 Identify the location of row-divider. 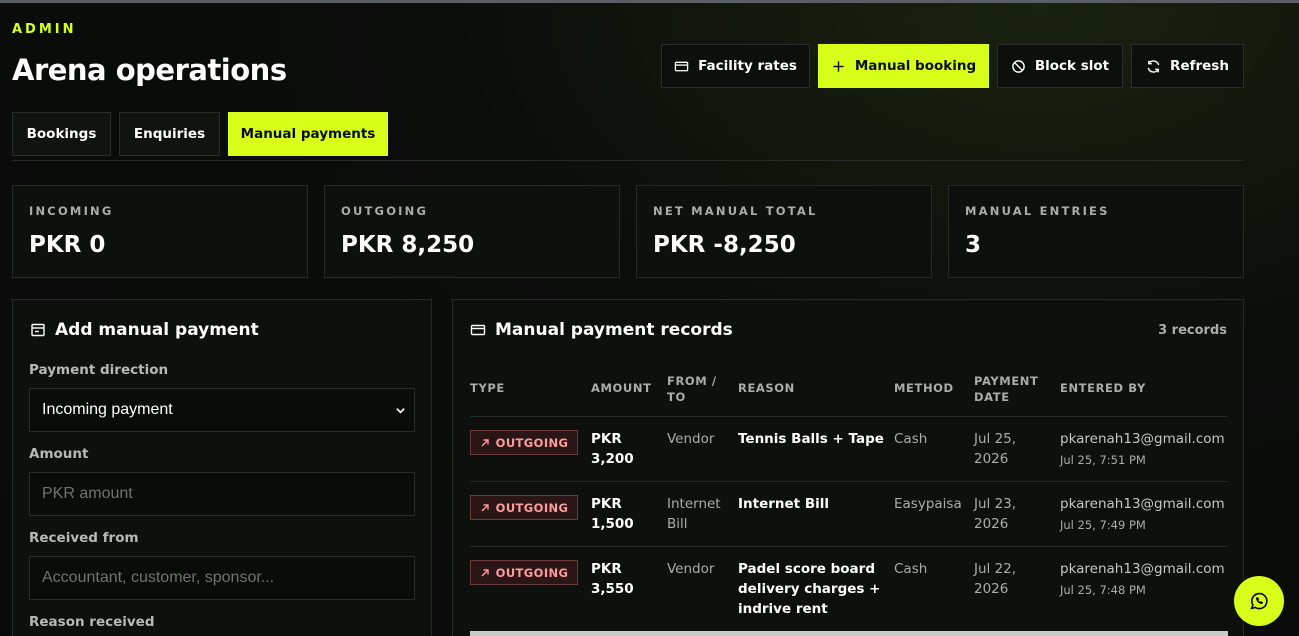
(849, 481).